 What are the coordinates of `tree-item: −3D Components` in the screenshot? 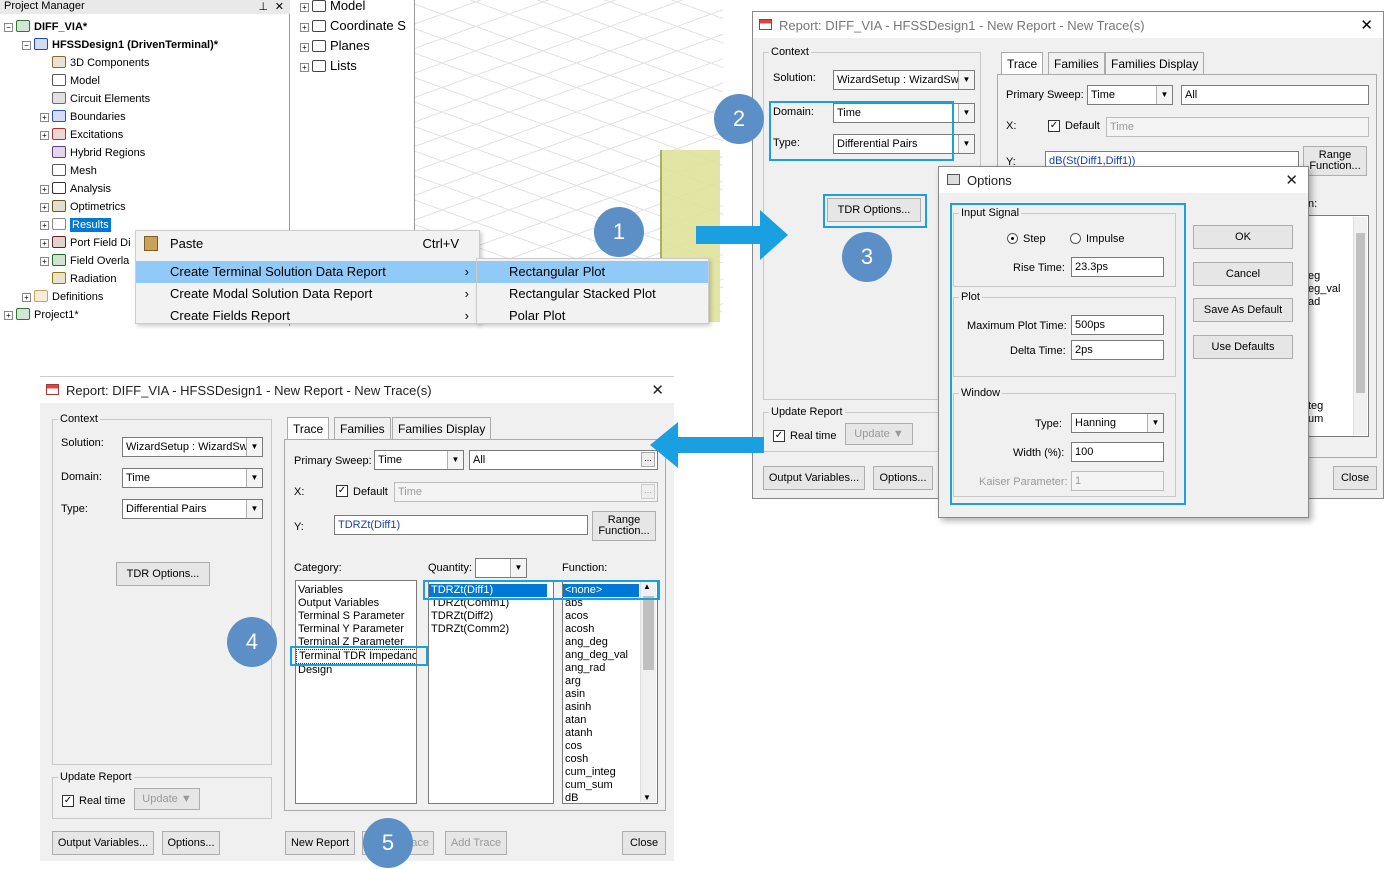 It's located at (95, 63).